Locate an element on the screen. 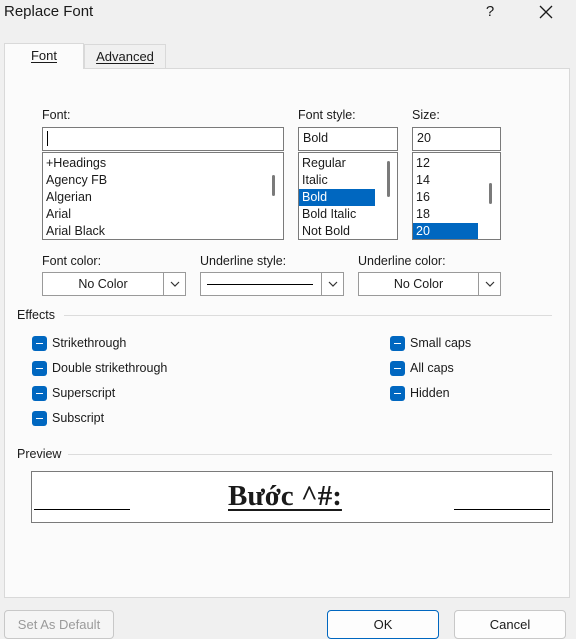 The image size is (576, 639). tab-advanced: Advanced is located at coordinates (125, 56).